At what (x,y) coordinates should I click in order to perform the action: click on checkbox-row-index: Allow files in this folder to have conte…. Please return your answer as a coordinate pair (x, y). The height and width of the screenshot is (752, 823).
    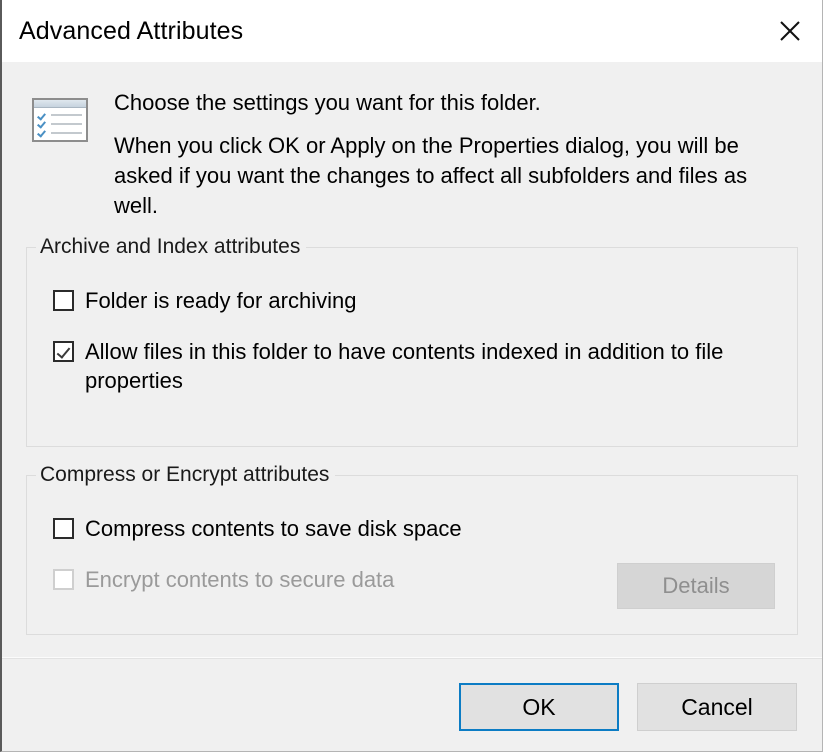
    Looking at the image, I should click on (416, 366).